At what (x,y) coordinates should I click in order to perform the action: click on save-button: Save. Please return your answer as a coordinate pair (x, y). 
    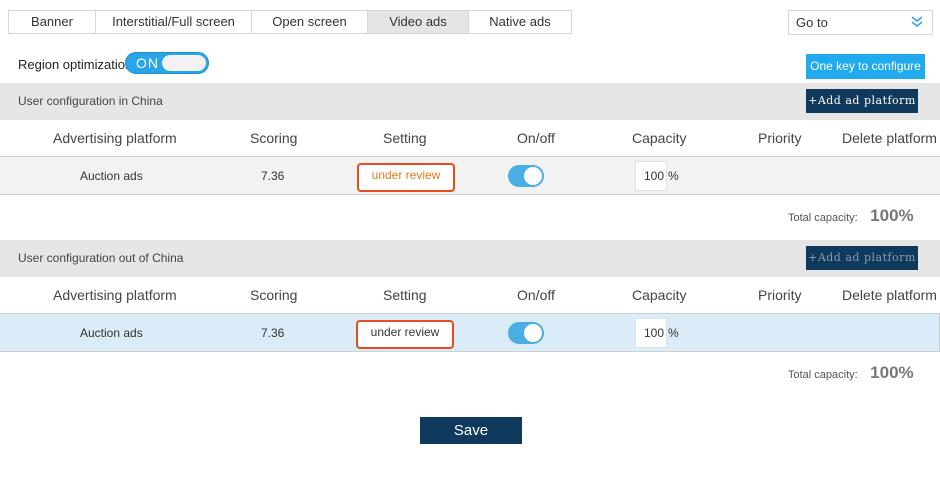
    Looking at the image, I should click on (471, 430).